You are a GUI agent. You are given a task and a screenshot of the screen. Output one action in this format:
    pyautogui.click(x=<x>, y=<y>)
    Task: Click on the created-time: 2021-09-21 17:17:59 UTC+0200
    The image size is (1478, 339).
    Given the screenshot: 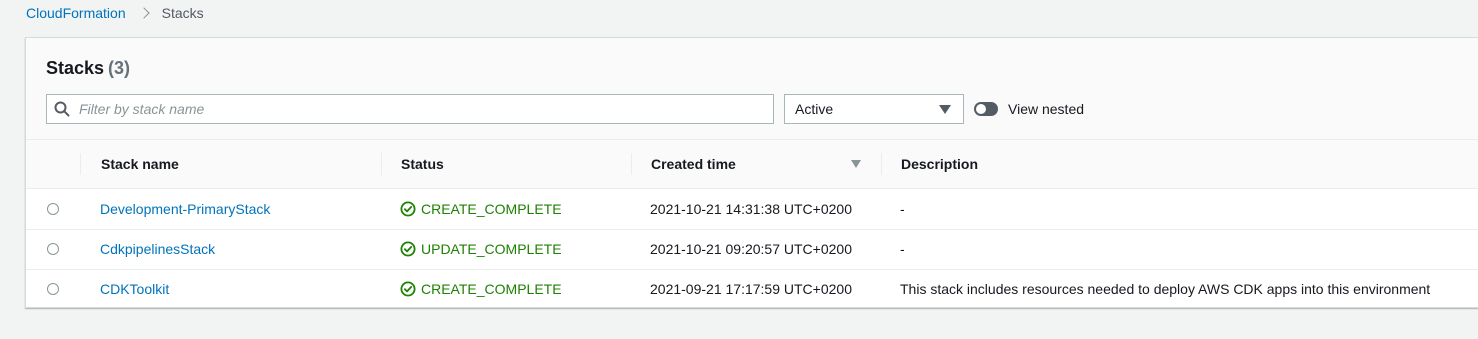 What is the action you would take?
    pyautogui.click(x=751, y=289)
    